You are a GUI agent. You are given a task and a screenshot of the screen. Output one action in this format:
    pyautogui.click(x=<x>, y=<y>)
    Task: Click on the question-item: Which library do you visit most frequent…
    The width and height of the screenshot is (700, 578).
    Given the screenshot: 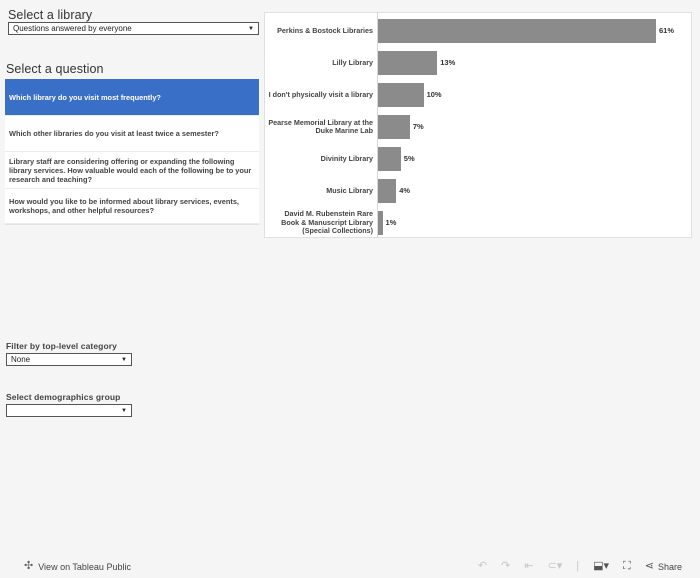 What is the action you would take?
    pyautogui.click(x=132, y=97)
    